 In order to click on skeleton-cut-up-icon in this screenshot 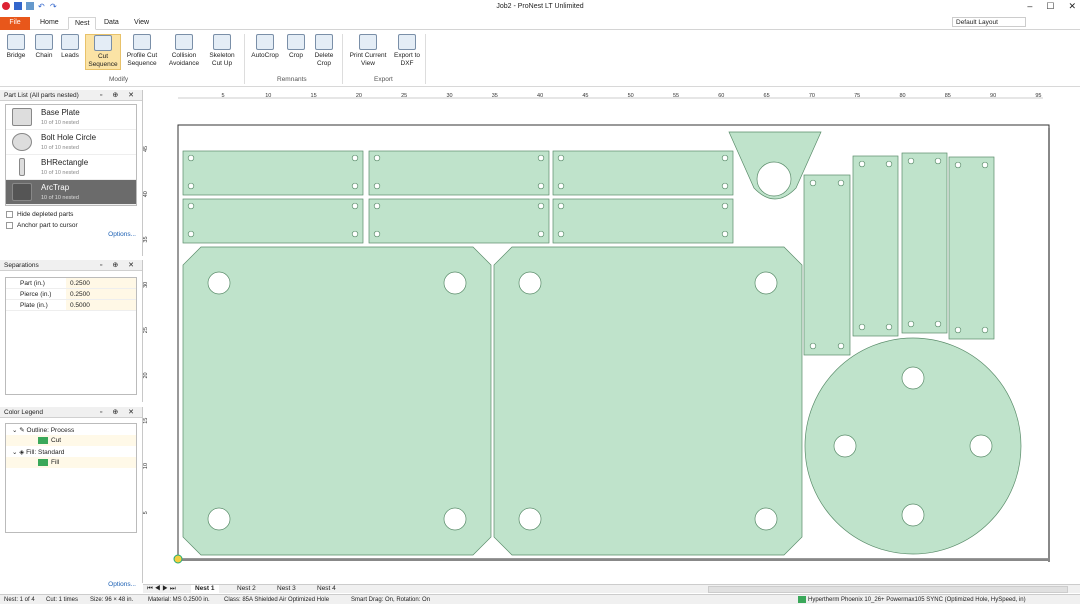, I will do `click(222, 42)`.